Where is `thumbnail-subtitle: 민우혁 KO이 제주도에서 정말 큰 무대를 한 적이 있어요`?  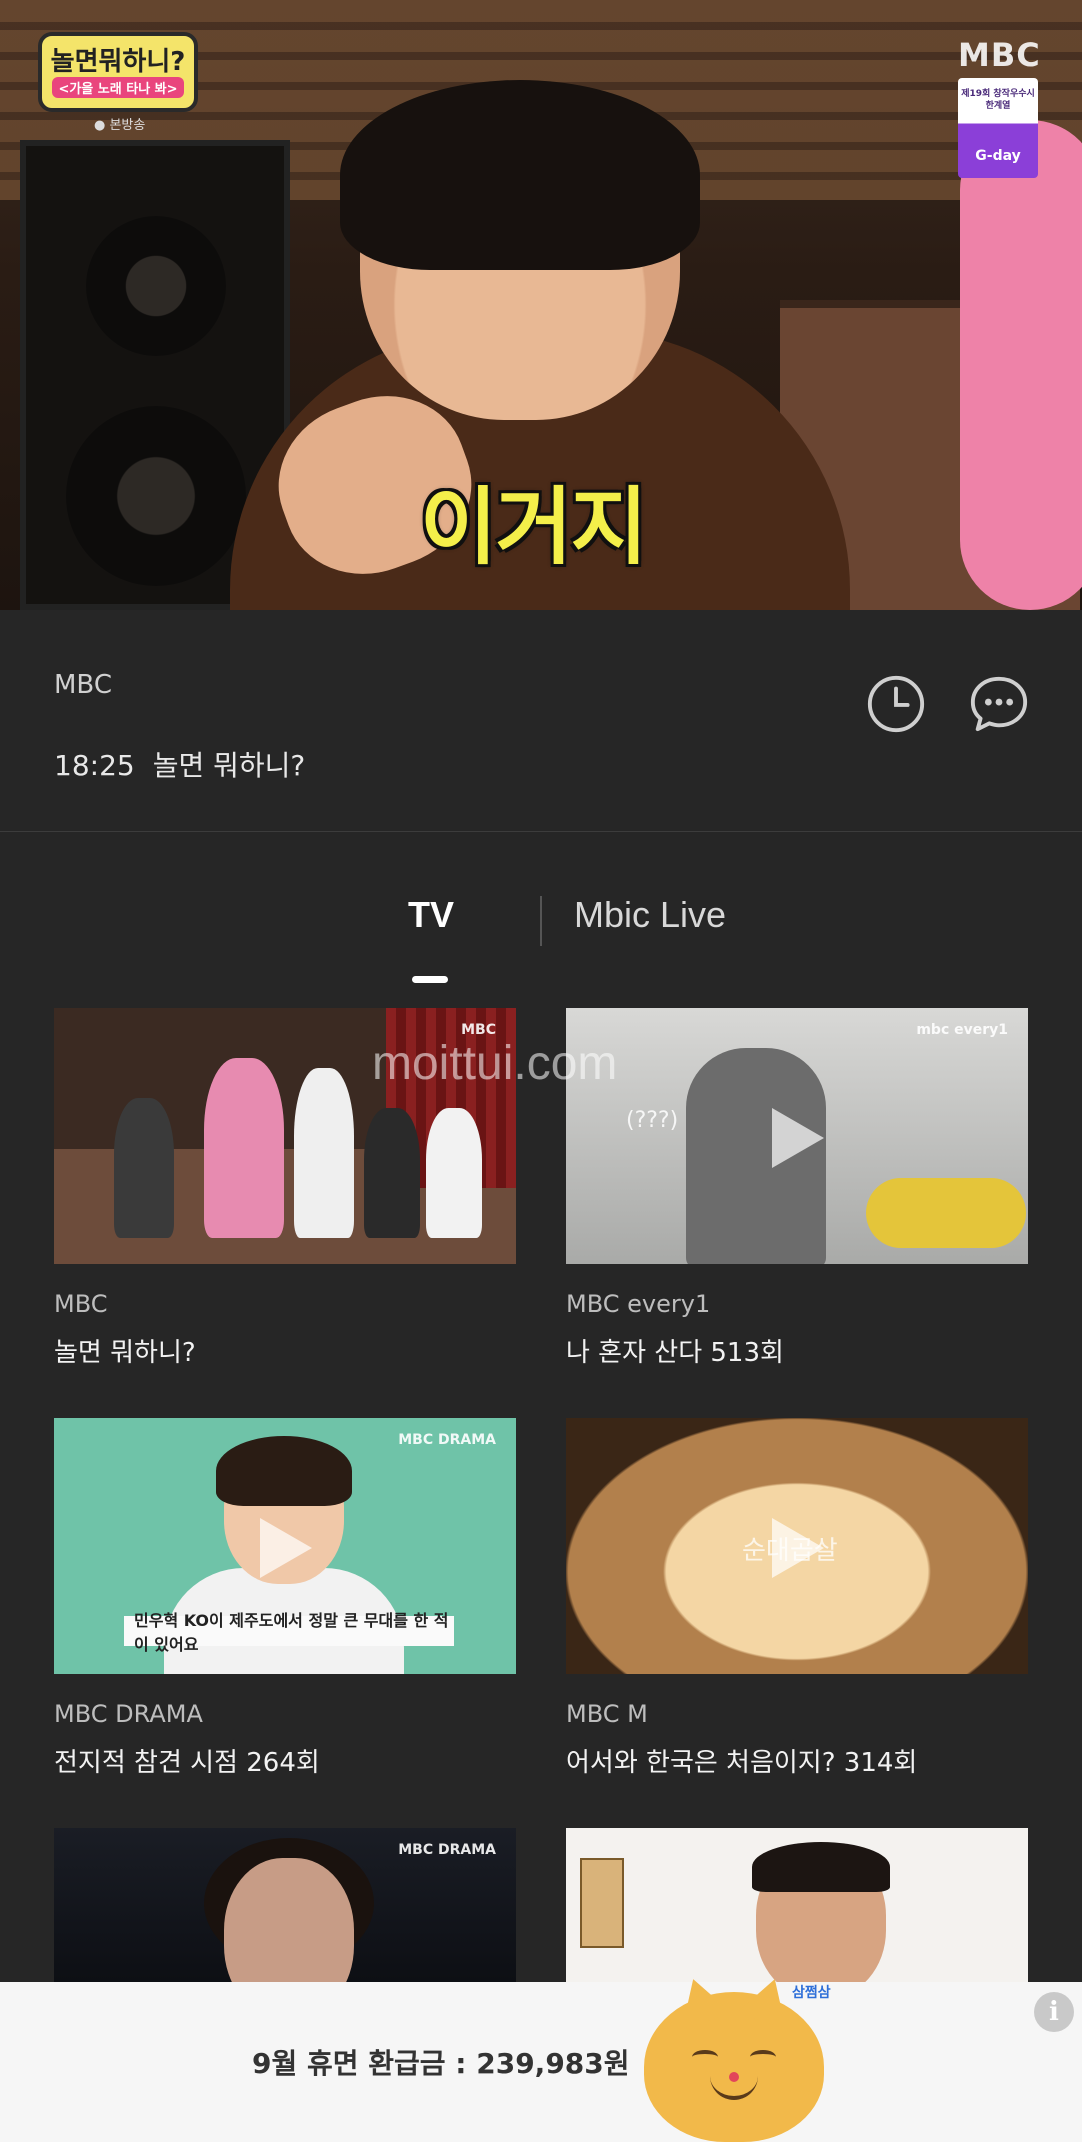 thumbnail-subtitle: 민우혁 KO이 제주도에서 정말 큰 무대를 한 적이 있어요 is located at coordinates (289, 1632).